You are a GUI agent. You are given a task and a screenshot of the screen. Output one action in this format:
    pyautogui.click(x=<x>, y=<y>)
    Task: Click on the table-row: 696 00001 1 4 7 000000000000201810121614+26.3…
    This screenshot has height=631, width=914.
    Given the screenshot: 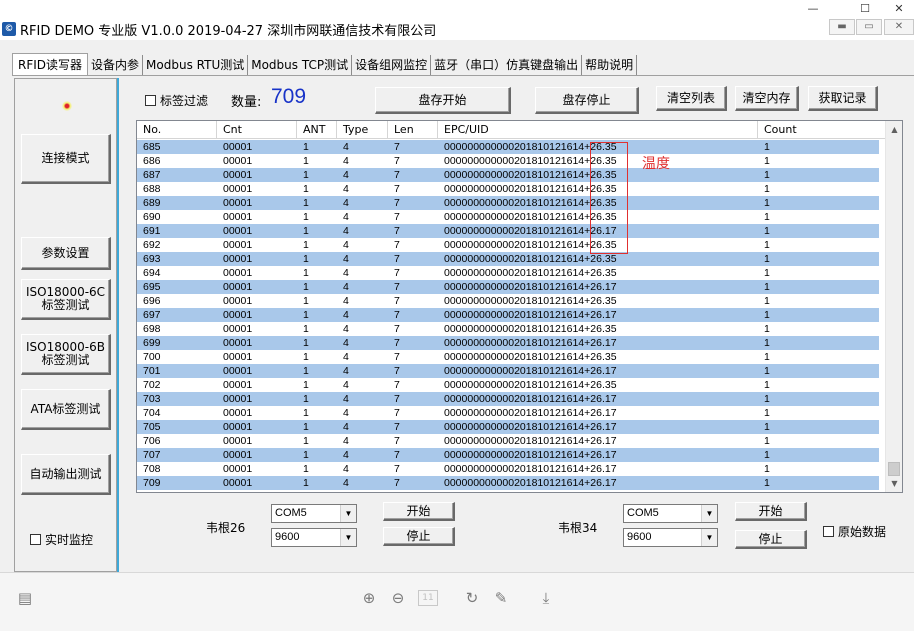 What is the action you would take?
    pyautogui.click(x=508, y=301)
    